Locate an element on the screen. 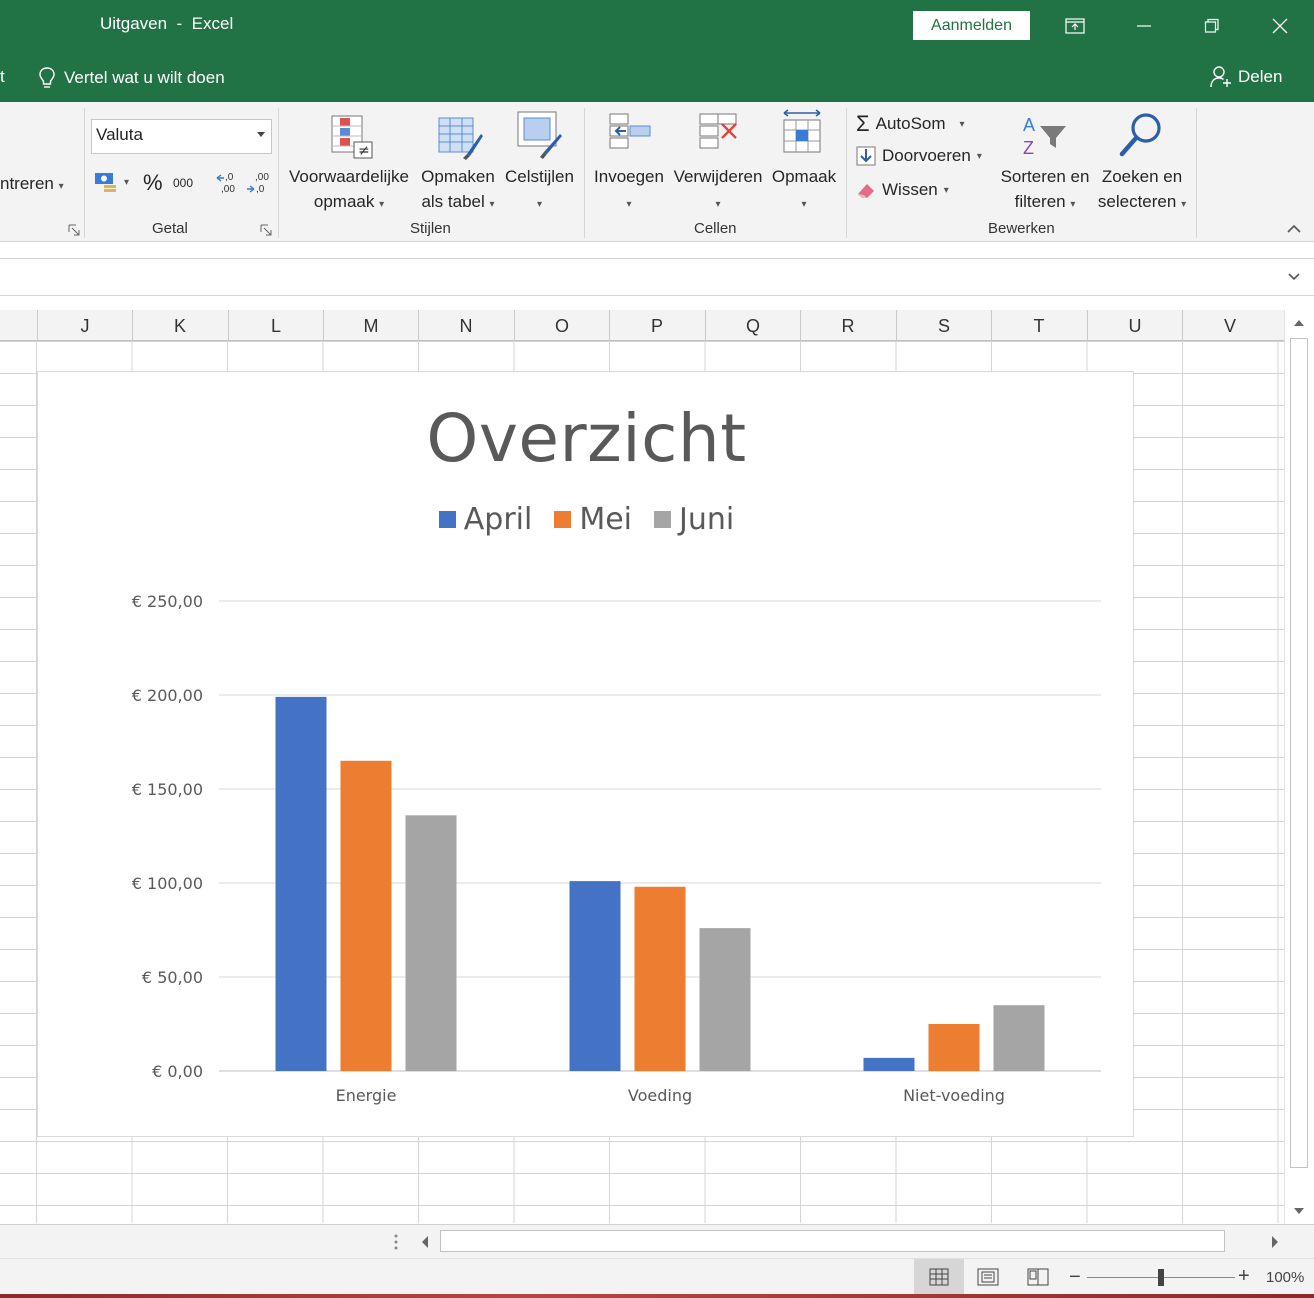 Image resolution: width=1314 pixels, height=1298 pixels. zoom-in-button: + is located at coordinates (1244, 1276).